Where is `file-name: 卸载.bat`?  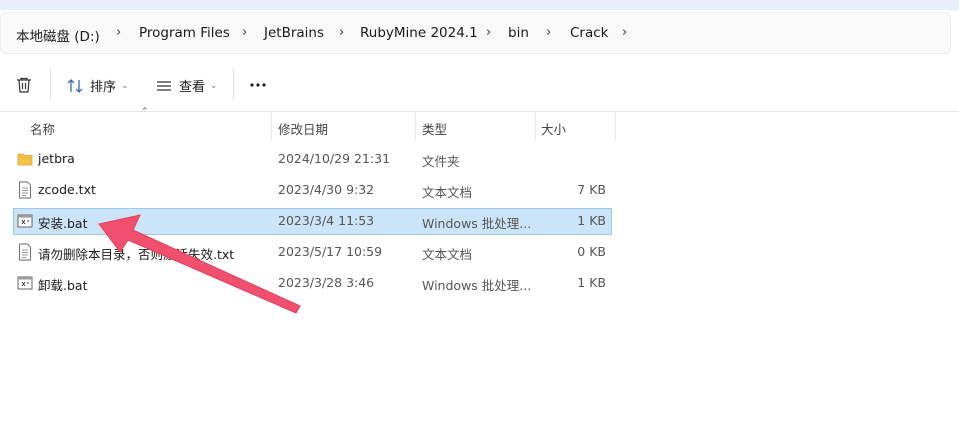
file-name: 卸载.bat is located at coordinates (63, 285).